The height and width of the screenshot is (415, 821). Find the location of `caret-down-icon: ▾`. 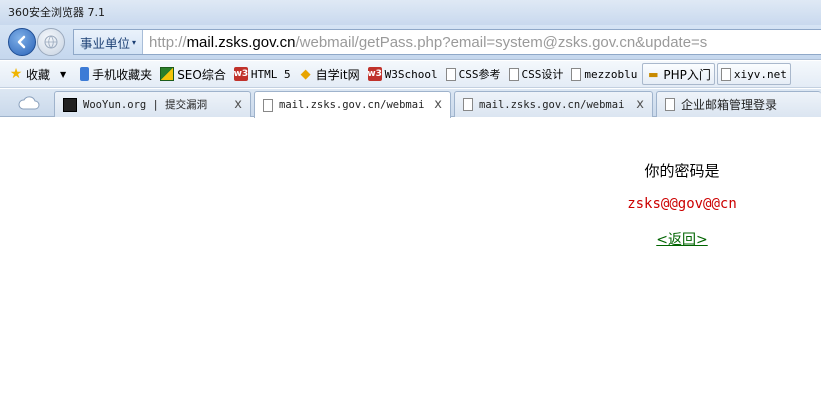

caret-down-icon: ▾ is located at coordinates (134, 42).